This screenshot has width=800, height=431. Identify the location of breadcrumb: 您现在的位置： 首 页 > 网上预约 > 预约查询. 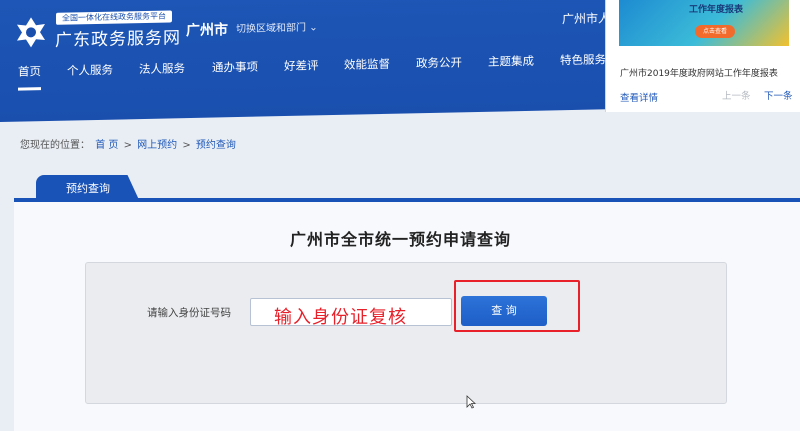
(129, 143).